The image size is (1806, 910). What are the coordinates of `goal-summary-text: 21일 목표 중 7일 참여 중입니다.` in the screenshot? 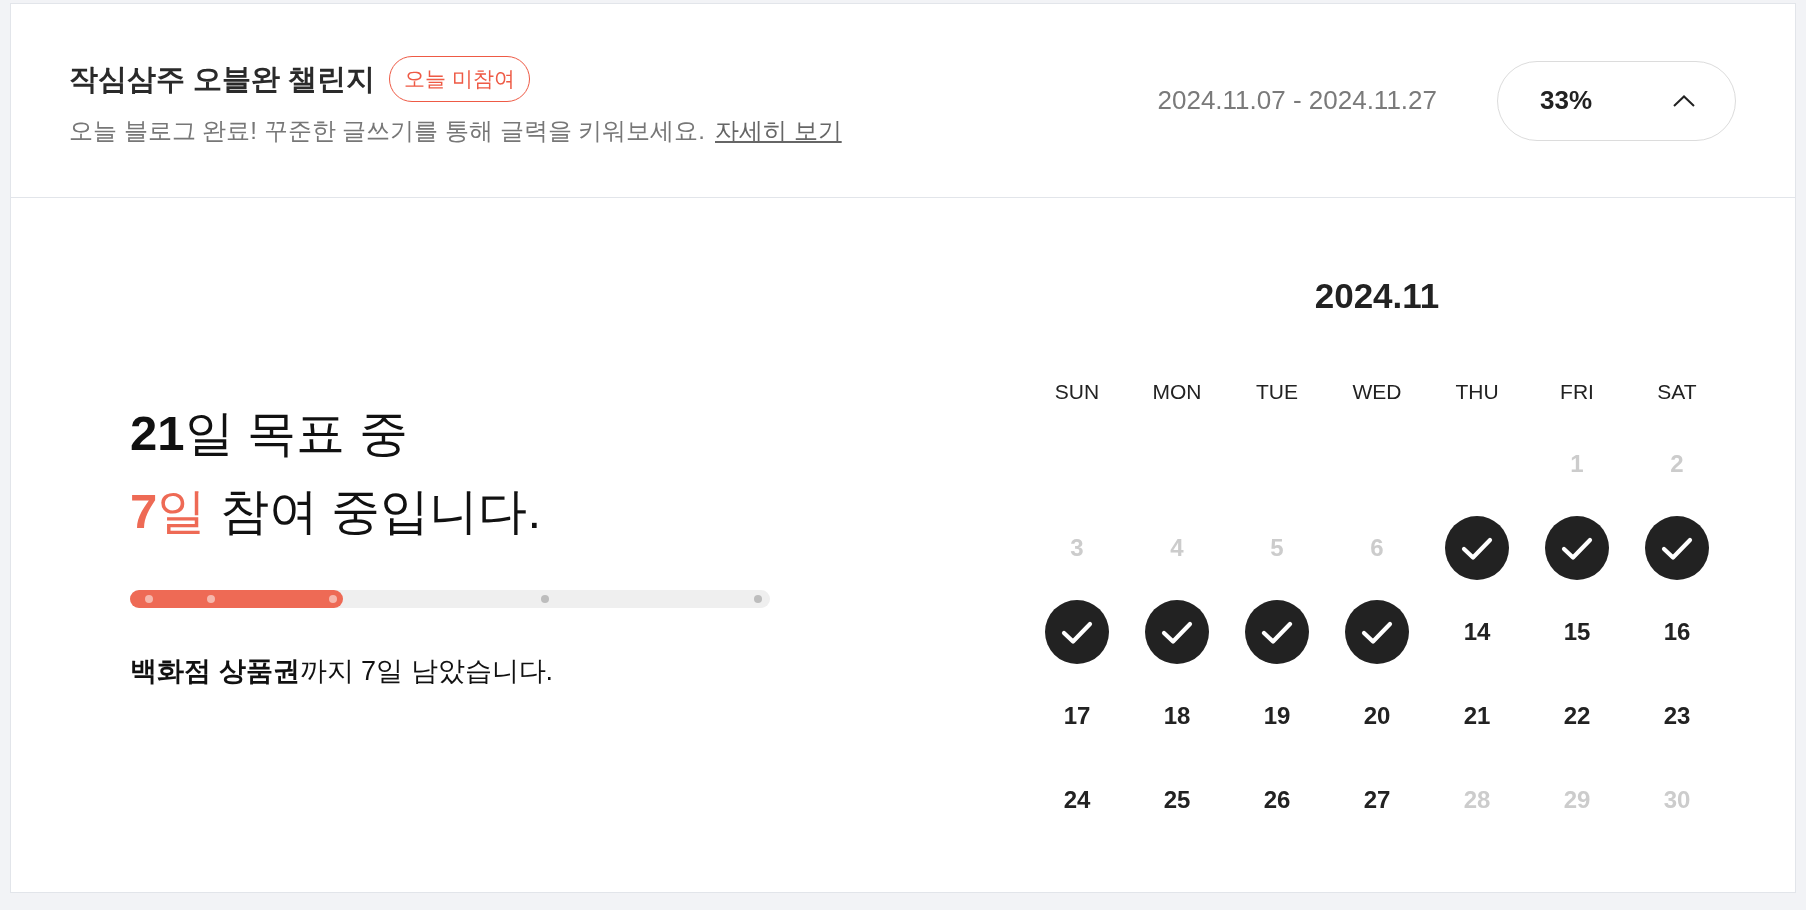 It's located at (336, 472).